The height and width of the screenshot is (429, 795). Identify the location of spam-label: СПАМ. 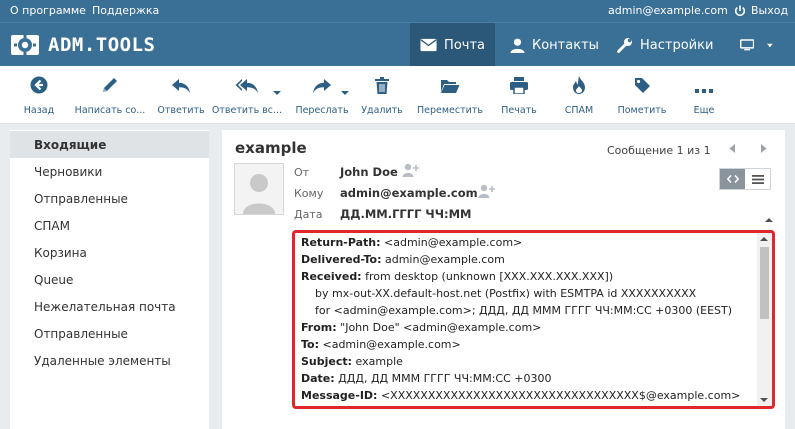
(579, 110).